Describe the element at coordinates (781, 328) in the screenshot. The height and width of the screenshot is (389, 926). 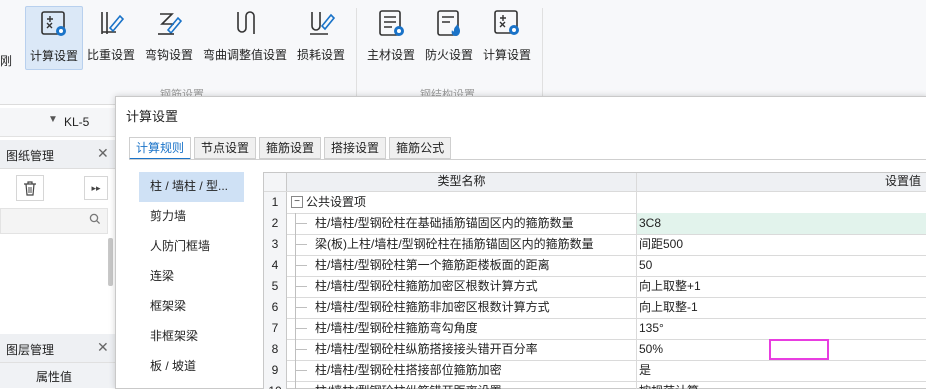
I see `row-value-cell: 135°` at that location.